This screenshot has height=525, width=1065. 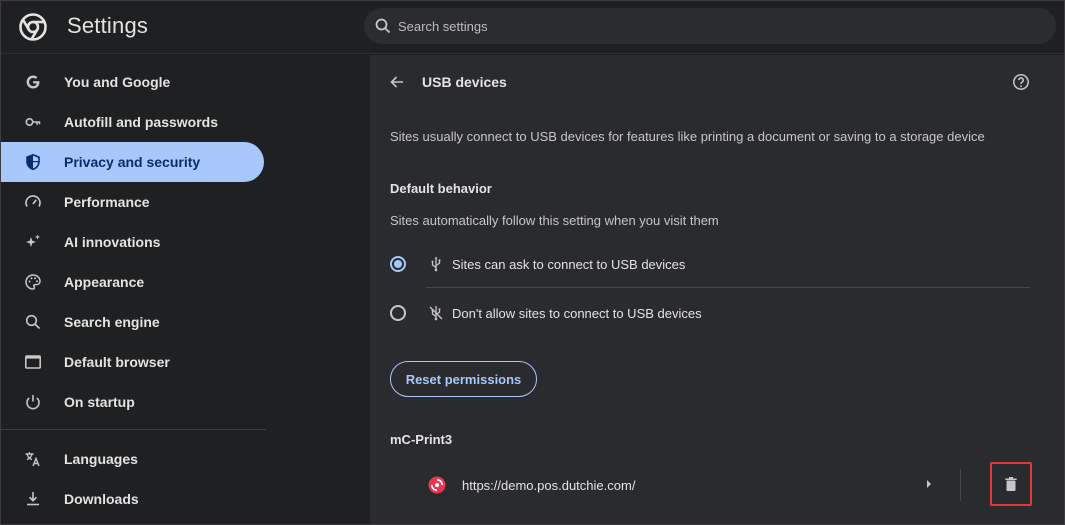 I want to click on sidebar-item-languages: Languages, so click(x=132, y=459).